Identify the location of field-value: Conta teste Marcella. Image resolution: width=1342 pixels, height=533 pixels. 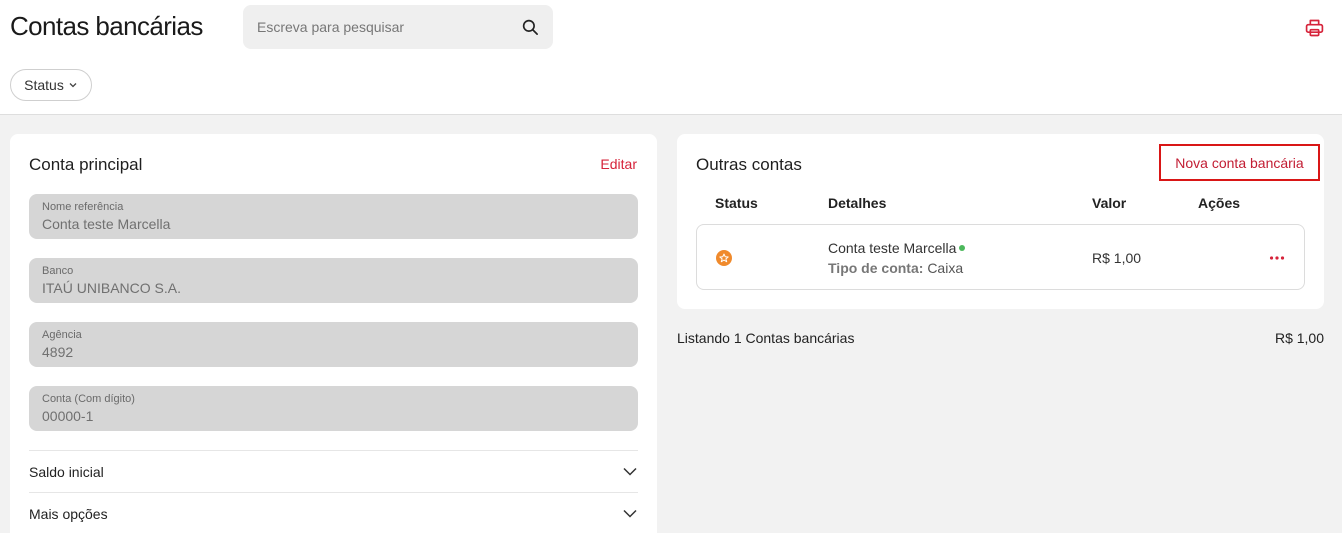
(106, 224).